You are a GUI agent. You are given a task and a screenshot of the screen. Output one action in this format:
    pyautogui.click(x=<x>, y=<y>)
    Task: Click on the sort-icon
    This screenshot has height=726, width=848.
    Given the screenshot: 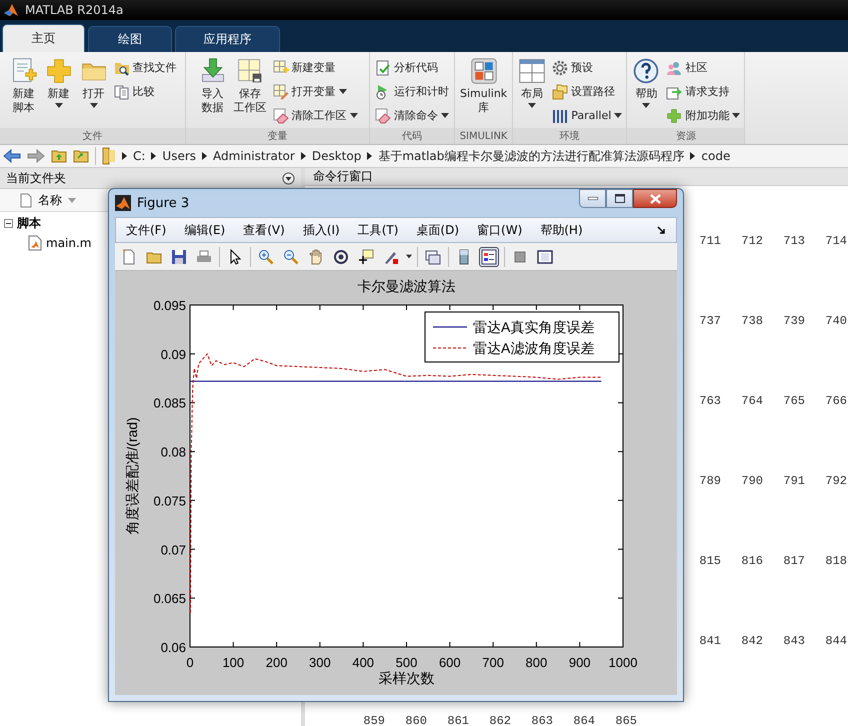 What is the action you would take?
    pyautogui.click(x=72, y=200)
    